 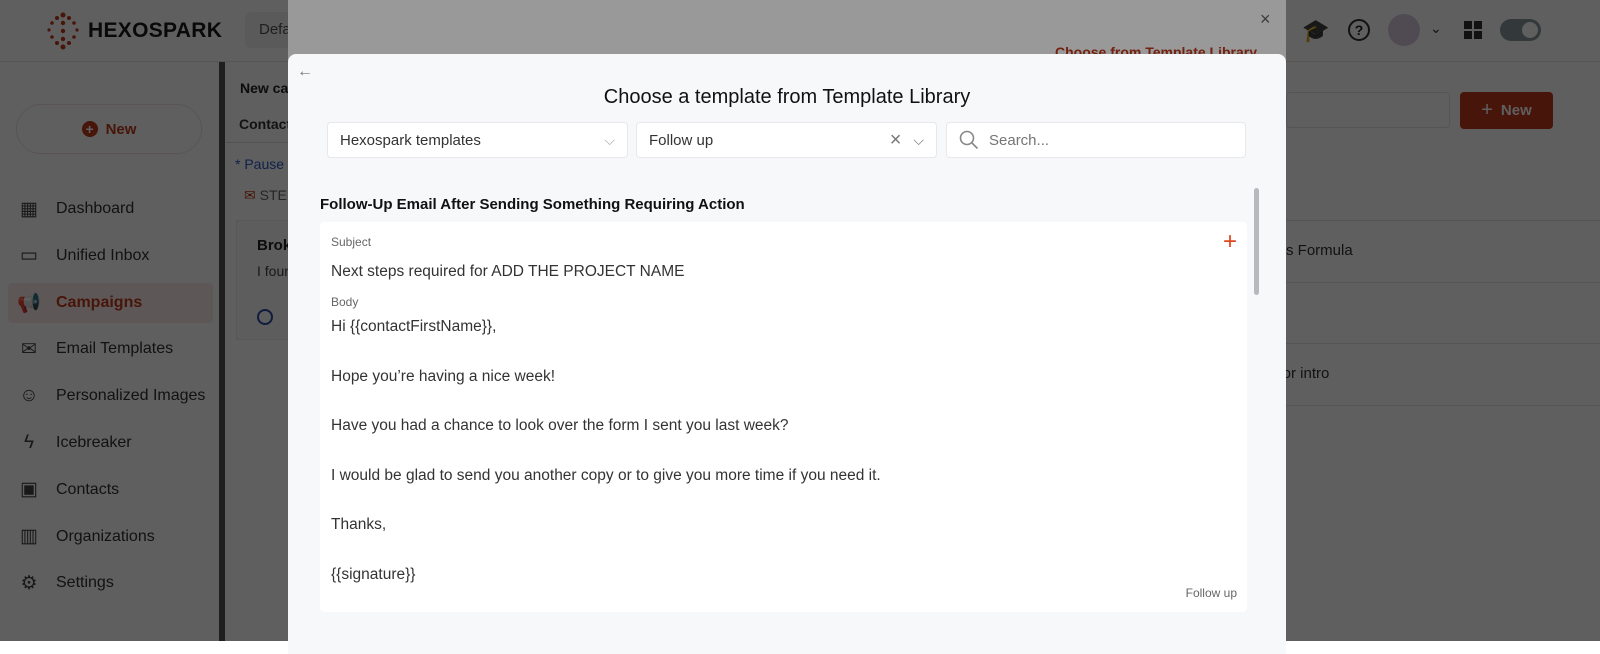 I want to click on template-source-select: Hexospark templates ⌵, so click(x=477, y=140).